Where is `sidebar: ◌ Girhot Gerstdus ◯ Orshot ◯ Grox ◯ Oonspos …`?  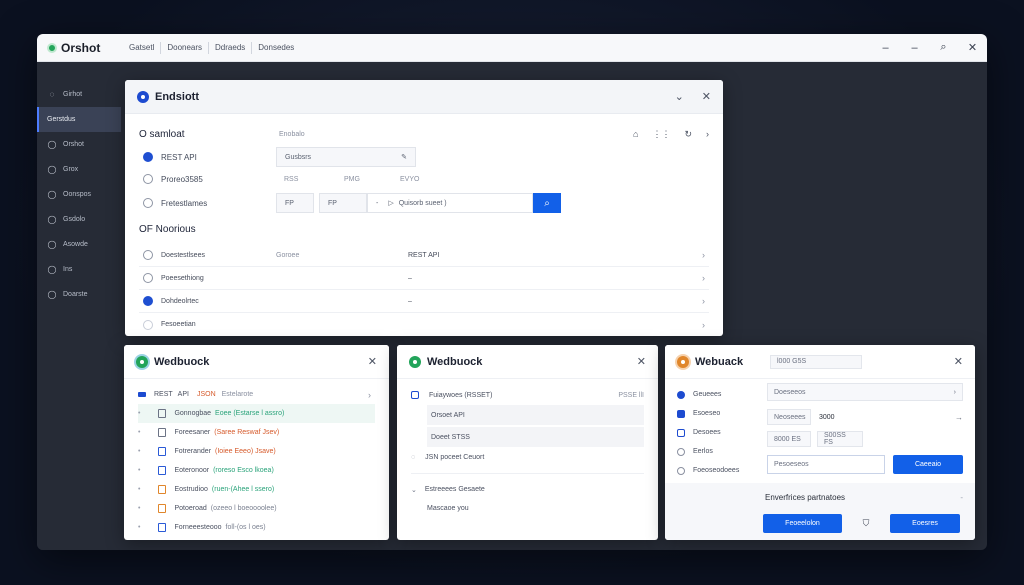 sidebar: ◌ Girhot Gerstdus ◯ Orshot ◯ Grox ◯ Oonspos … is located at coordinates (79, 306).